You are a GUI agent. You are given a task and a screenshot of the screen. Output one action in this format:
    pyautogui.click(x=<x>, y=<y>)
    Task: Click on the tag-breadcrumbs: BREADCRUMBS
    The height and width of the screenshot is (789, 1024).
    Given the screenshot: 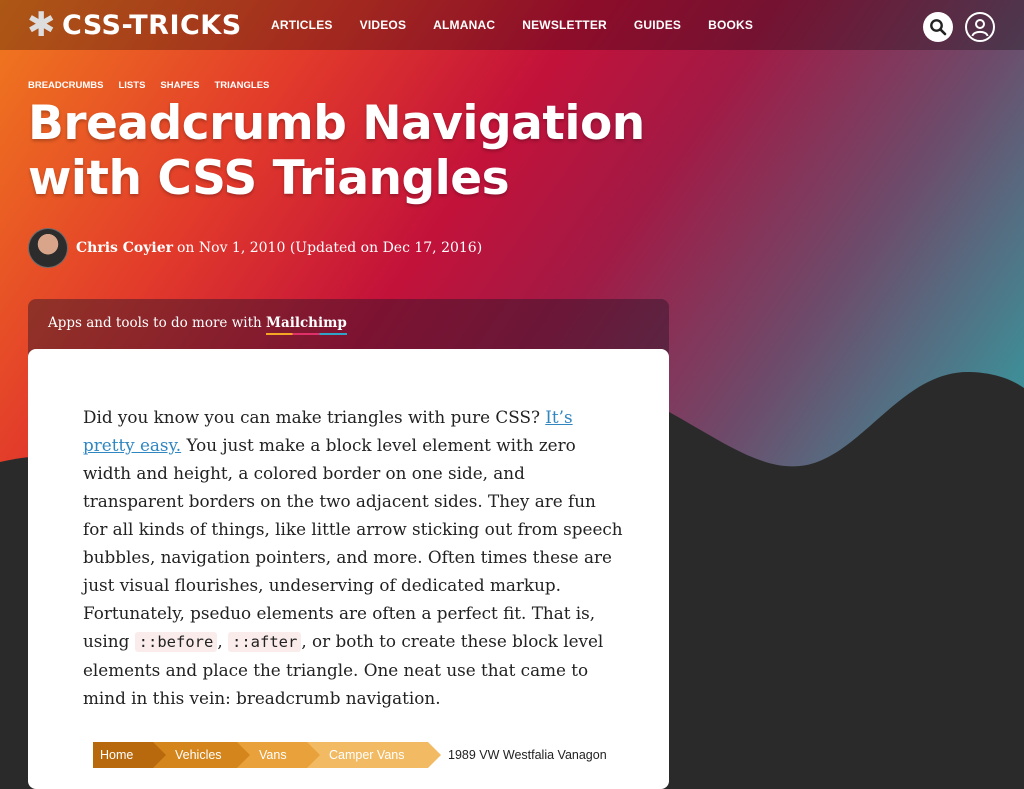 What is the action you would take?
    pyautogui.click(x=65, y=85)
    